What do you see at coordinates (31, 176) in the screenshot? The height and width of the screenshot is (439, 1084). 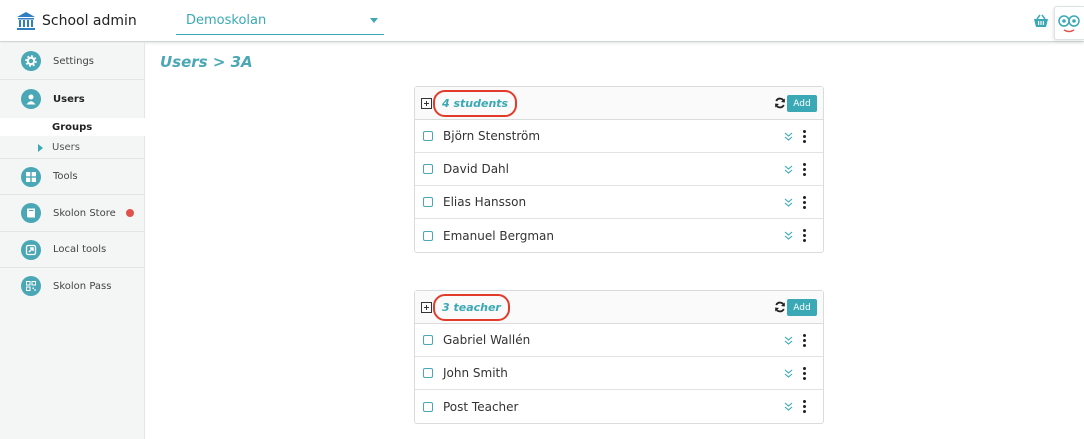 I see `grid-icon` at bounding box center [31, 176].